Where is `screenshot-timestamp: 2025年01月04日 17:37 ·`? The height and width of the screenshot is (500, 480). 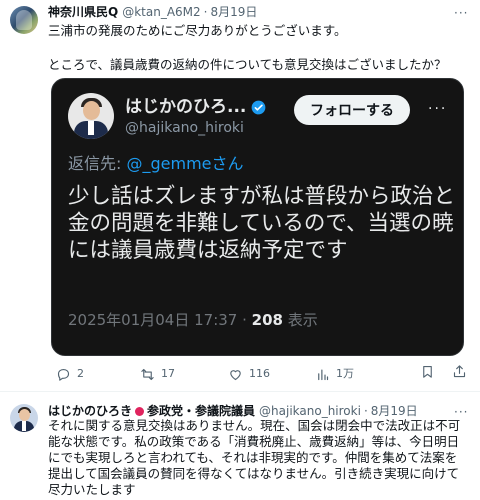
screenshot-timestamp: 2025年01月04日 17:37 · is located at coordinates (160, 320).